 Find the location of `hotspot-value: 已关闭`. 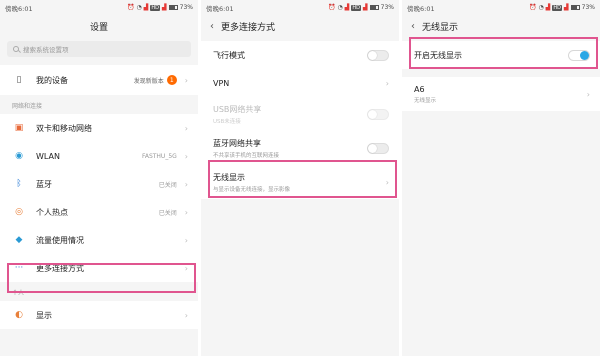

hotspot-value: 已关闭 is located at coordinates (167, 213).